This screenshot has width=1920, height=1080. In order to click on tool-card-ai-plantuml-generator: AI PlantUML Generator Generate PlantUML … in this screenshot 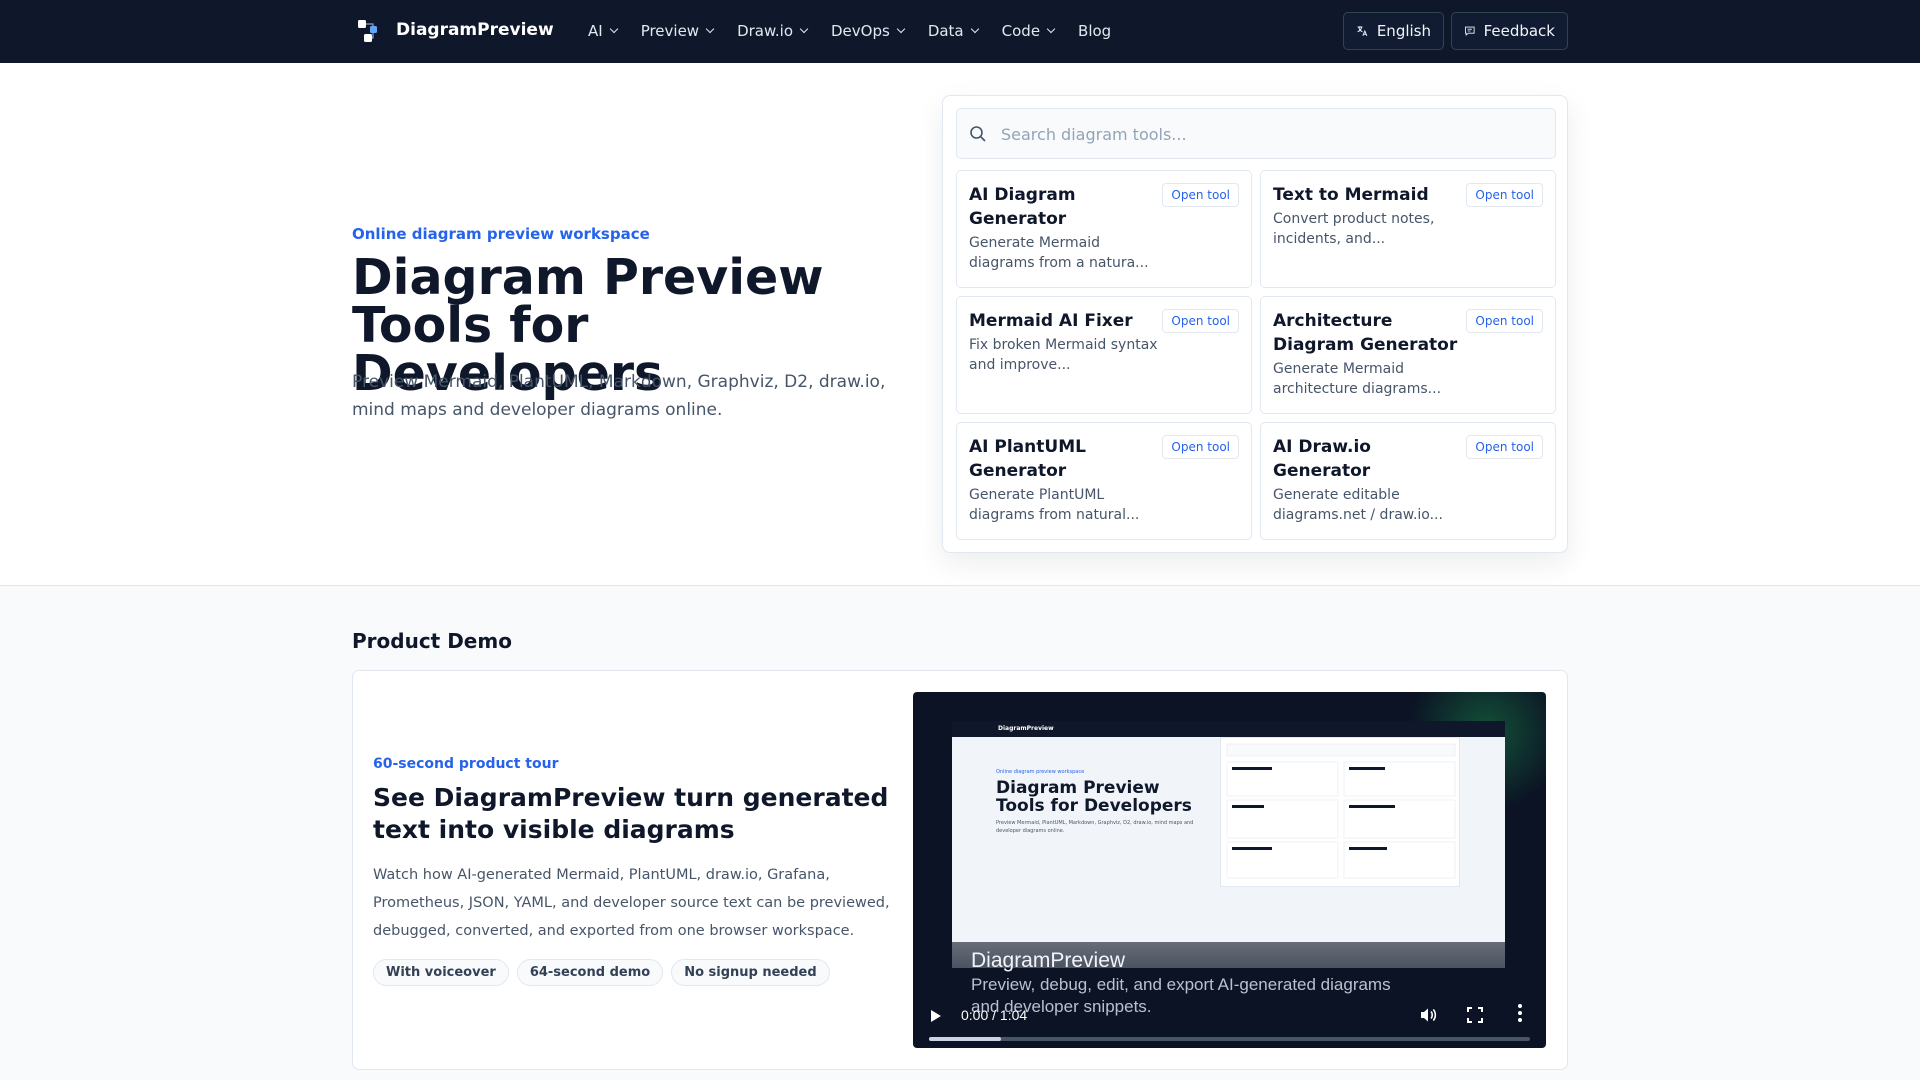, I will do `click(1104, 481)`.